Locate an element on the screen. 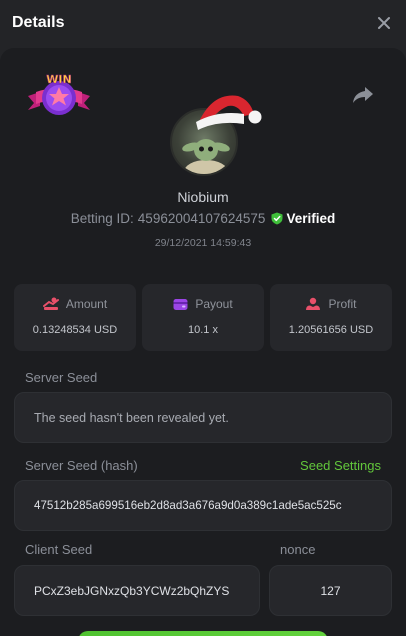 The image size is (406, 636). betting-id-value: 45962004107624575 is located at coordinates (201, 218).